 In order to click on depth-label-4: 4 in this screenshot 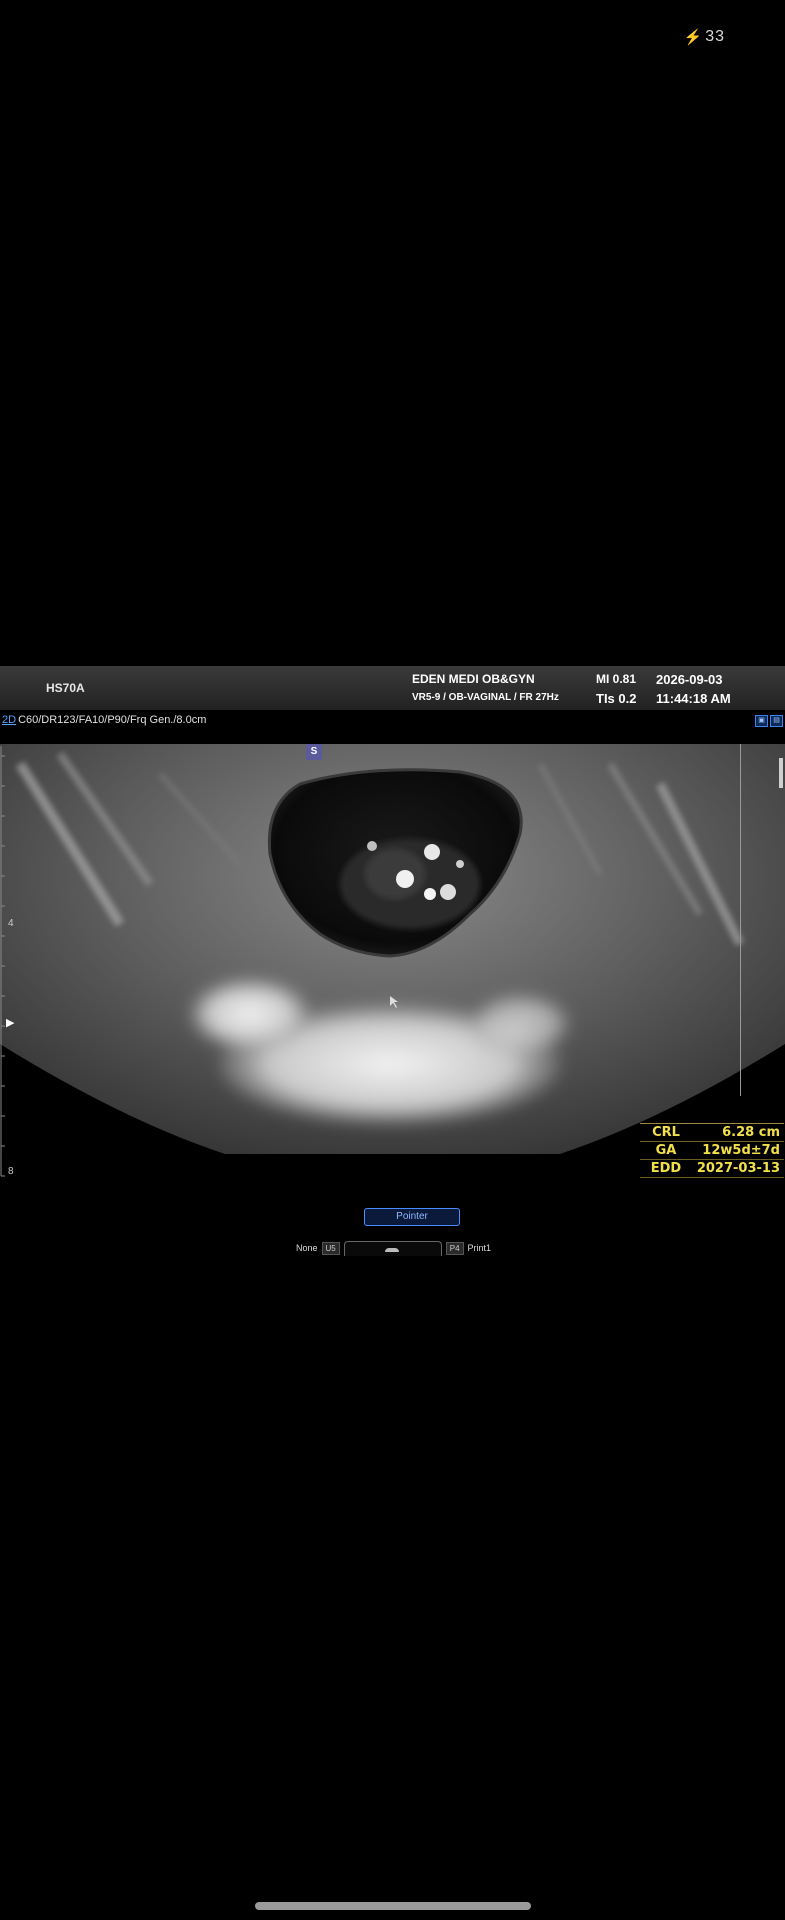, I will do `click(11, 923)`.